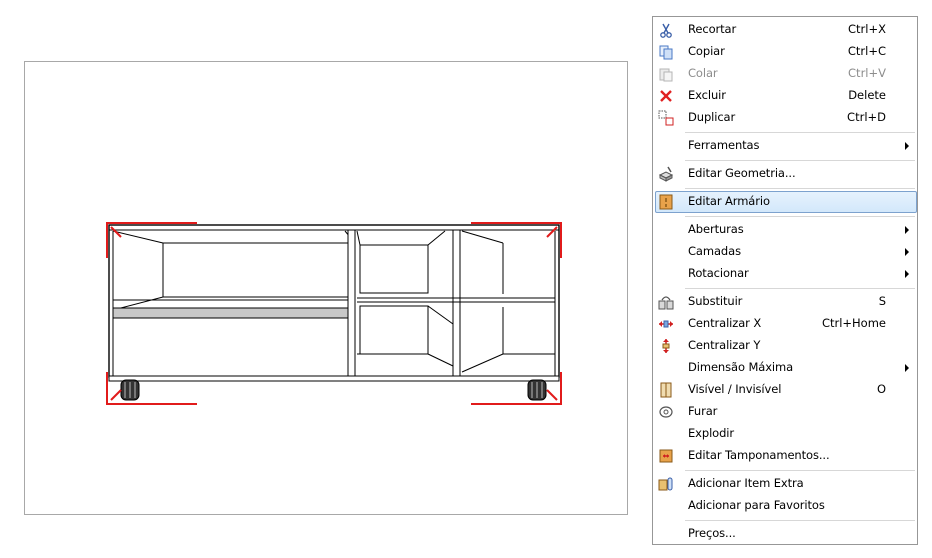 The height and width of the screenshot is (558, 932). Describe the element at coordinates (712, 29) in the screenshot. I see `menu-item-label: Recortar` at that location.